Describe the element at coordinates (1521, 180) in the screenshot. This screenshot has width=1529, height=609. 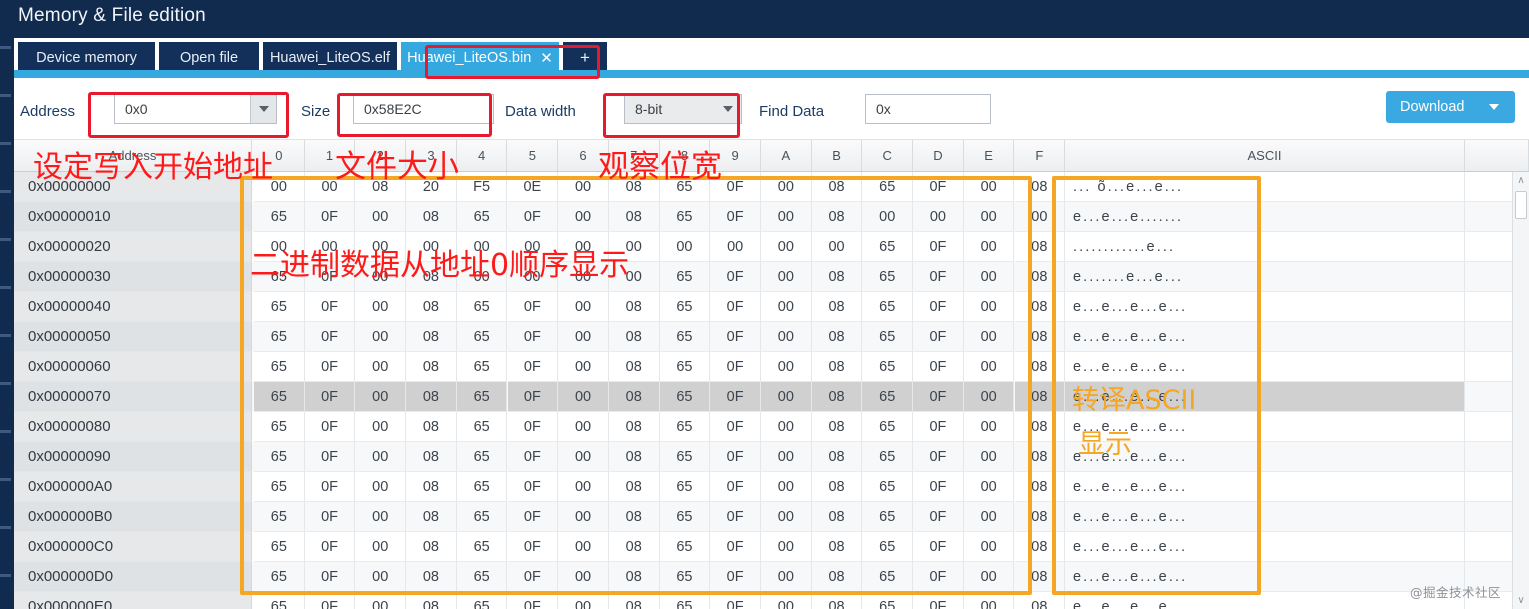
I see `scroll-up-icon: ∧` at that location.